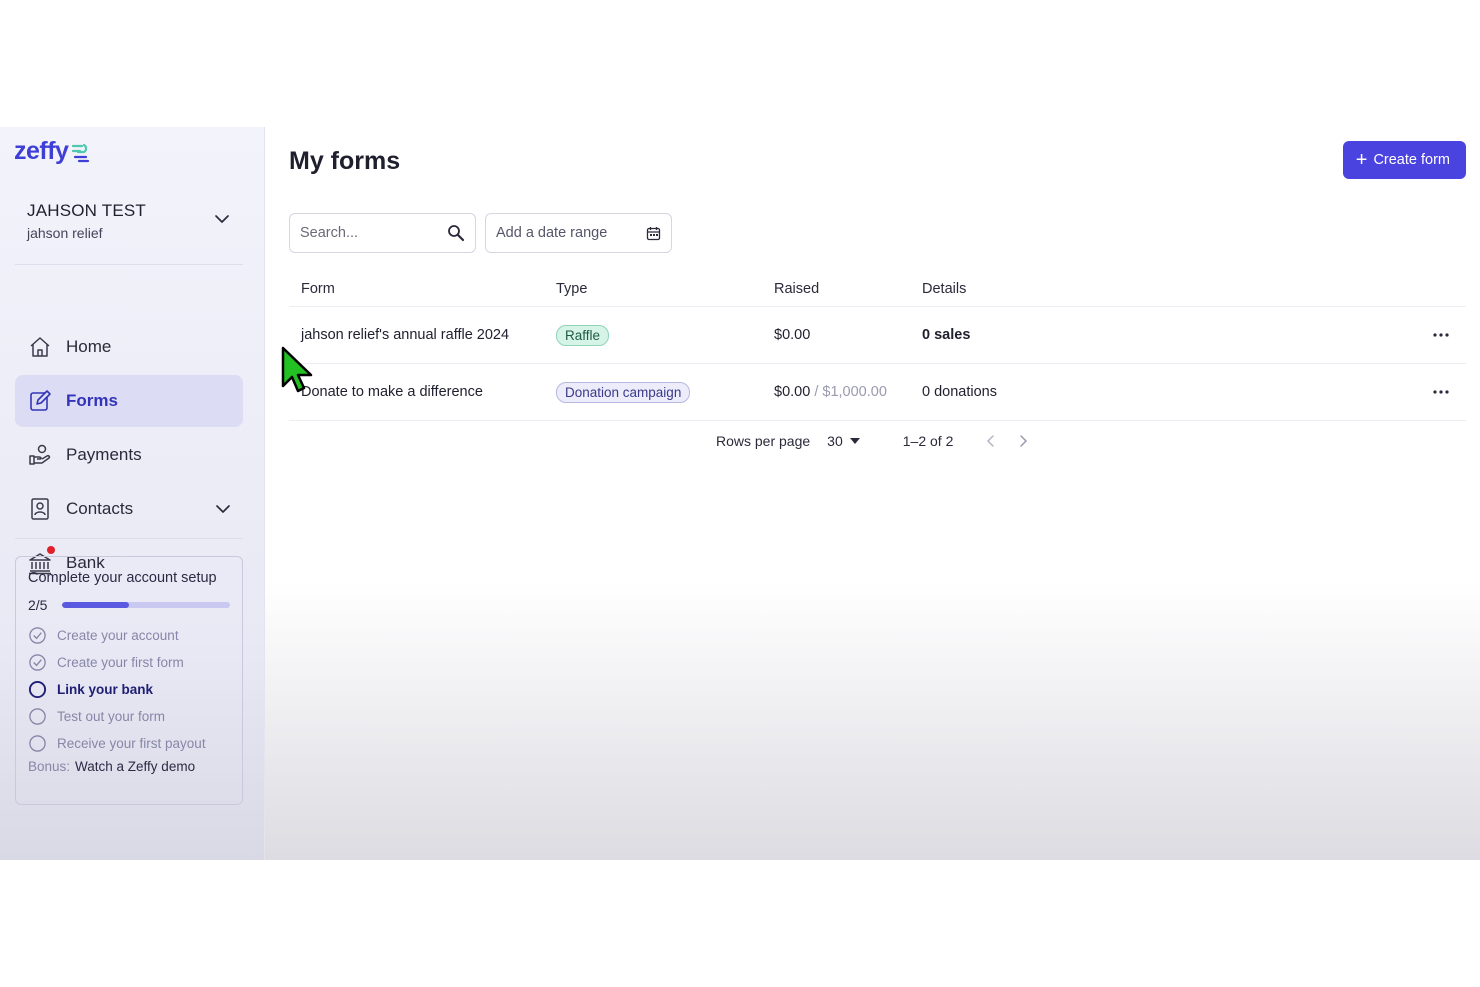 The image size is (1480, 987). Describe the element at coordinates (122, 578) in the screenshot. I see `setup-title: Complete your account setup` at that location.